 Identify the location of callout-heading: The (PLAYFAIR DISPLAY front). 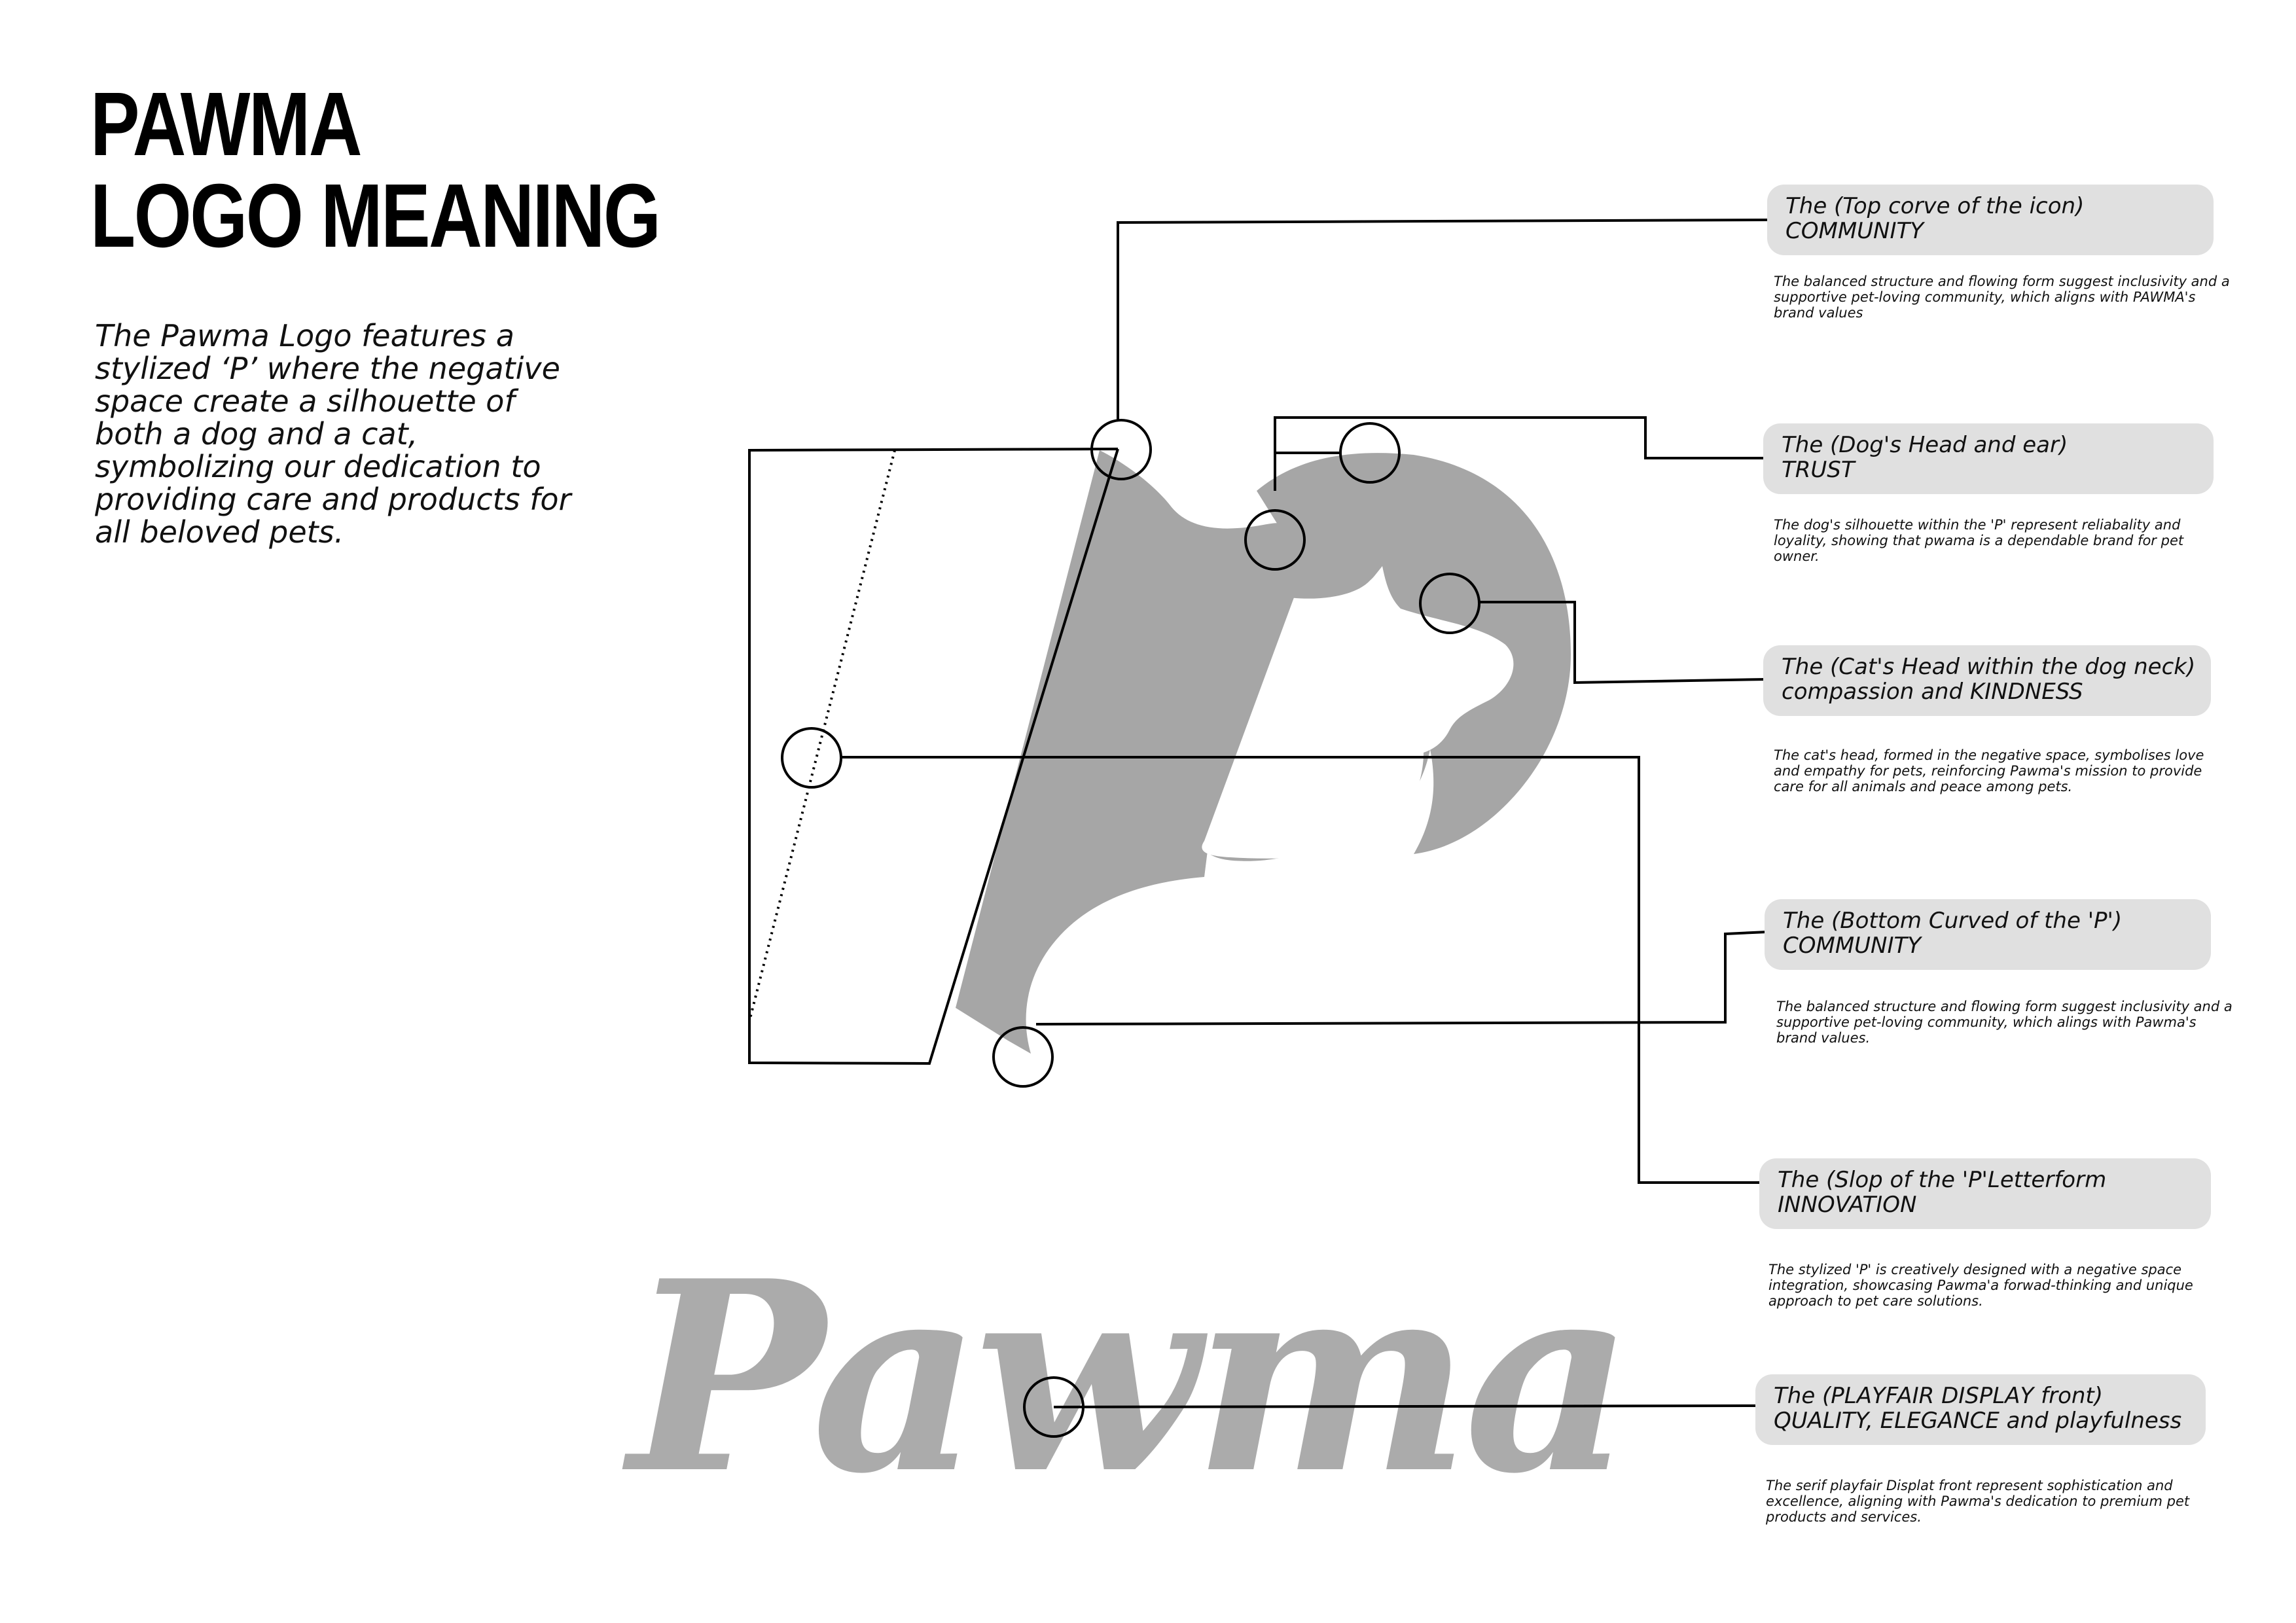
(1939, 1396).